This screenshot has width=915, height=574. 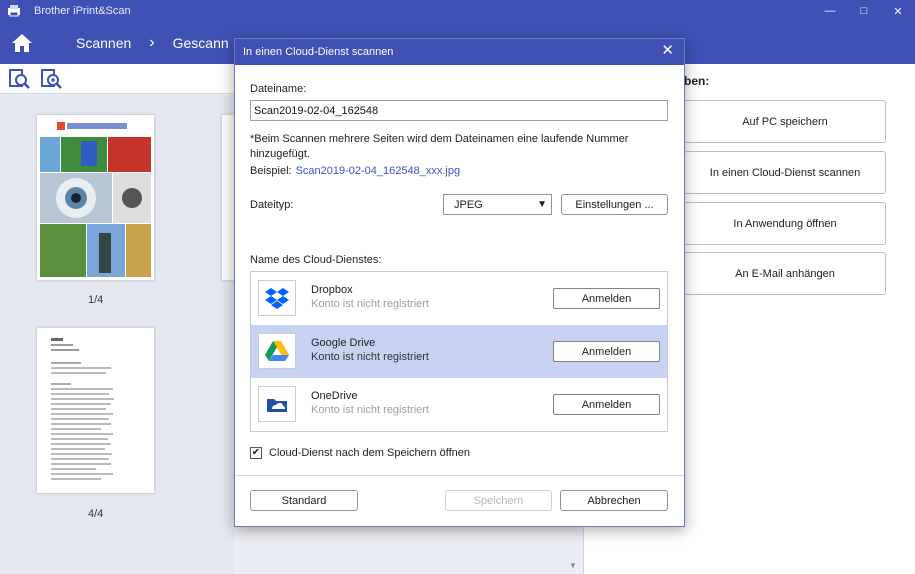 I want to click on filetype-select: JPEG ▼, so click(x=497, y=204).